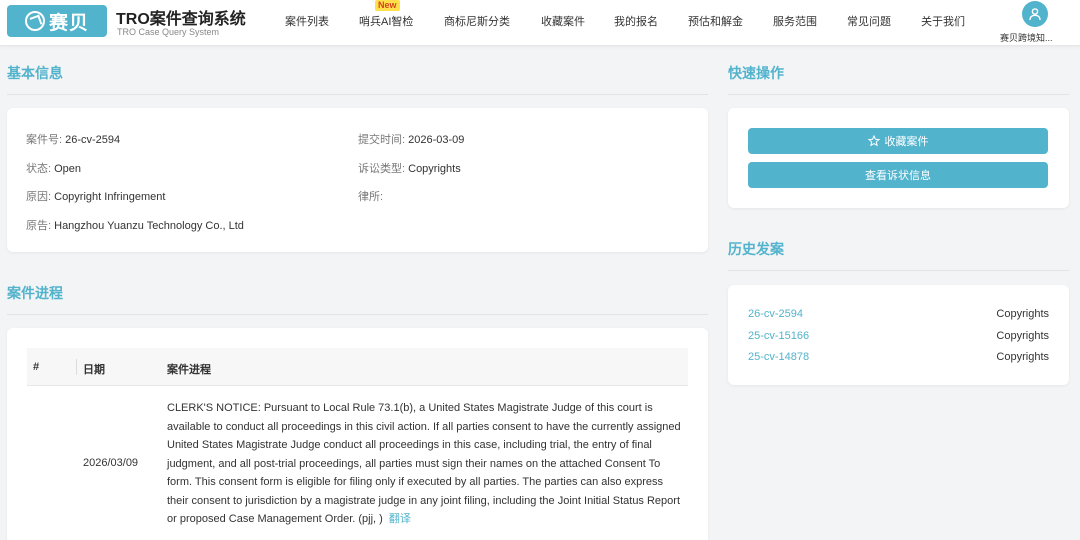  Describe the element at coordinates (35, 293) in the screenshot. I see `progress-title: 案件进程` at that location.